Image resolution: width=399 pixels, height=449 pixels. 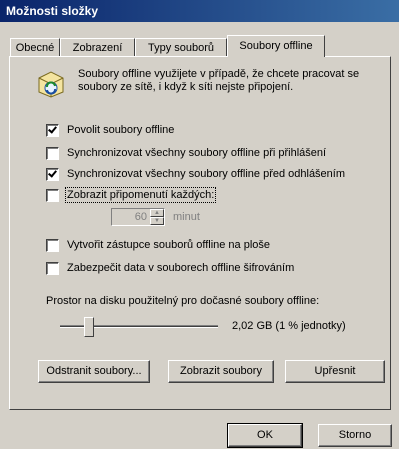 What do you see at coordinates (35, 47) in the screenshot?
I see `tab-general: Obecné` at bounding box center [35, 47].